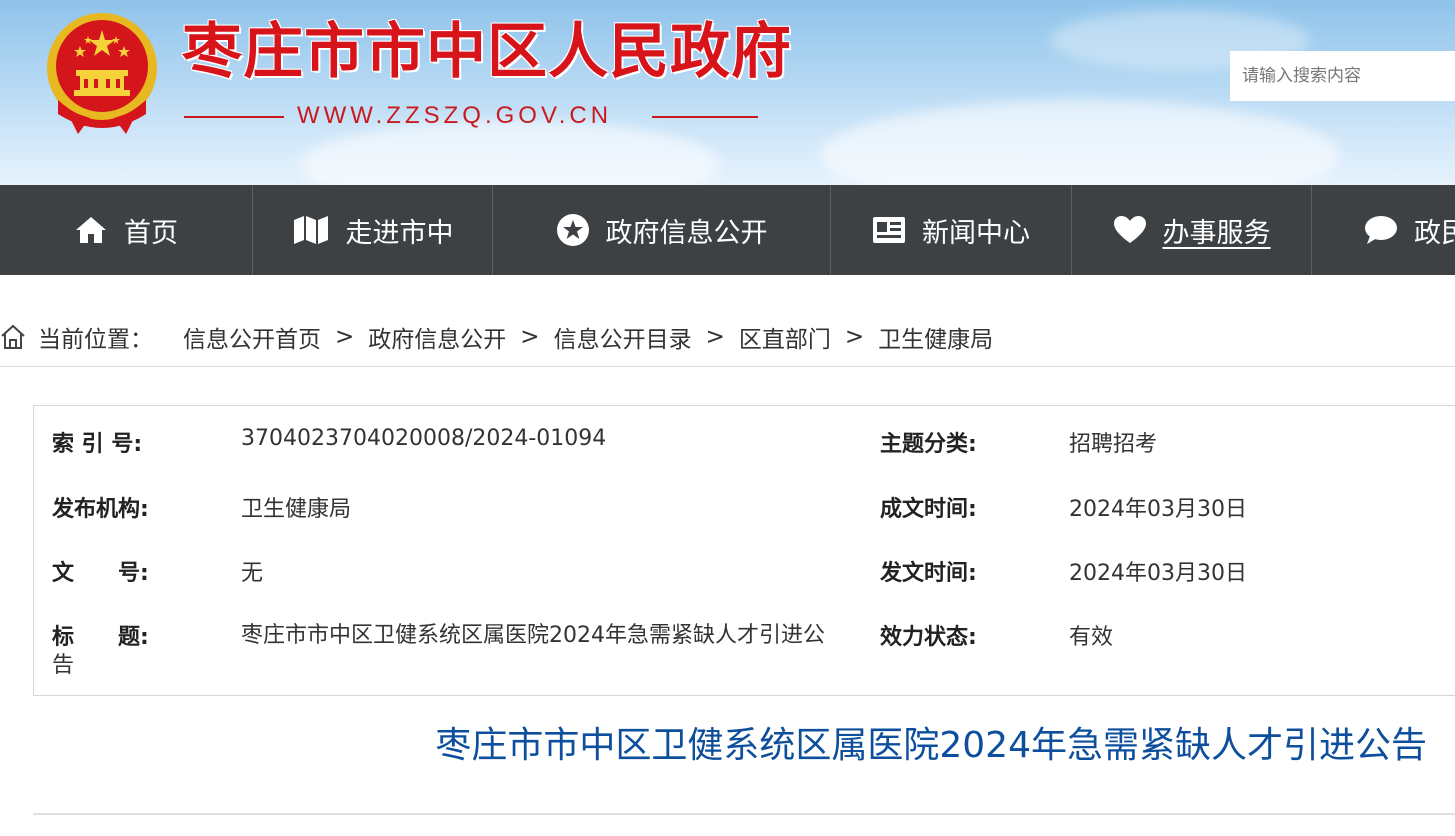  What do you see at coordinates (1342, 76) in the screenshot?
I see `search-input` at bounding box center [1342, 76].